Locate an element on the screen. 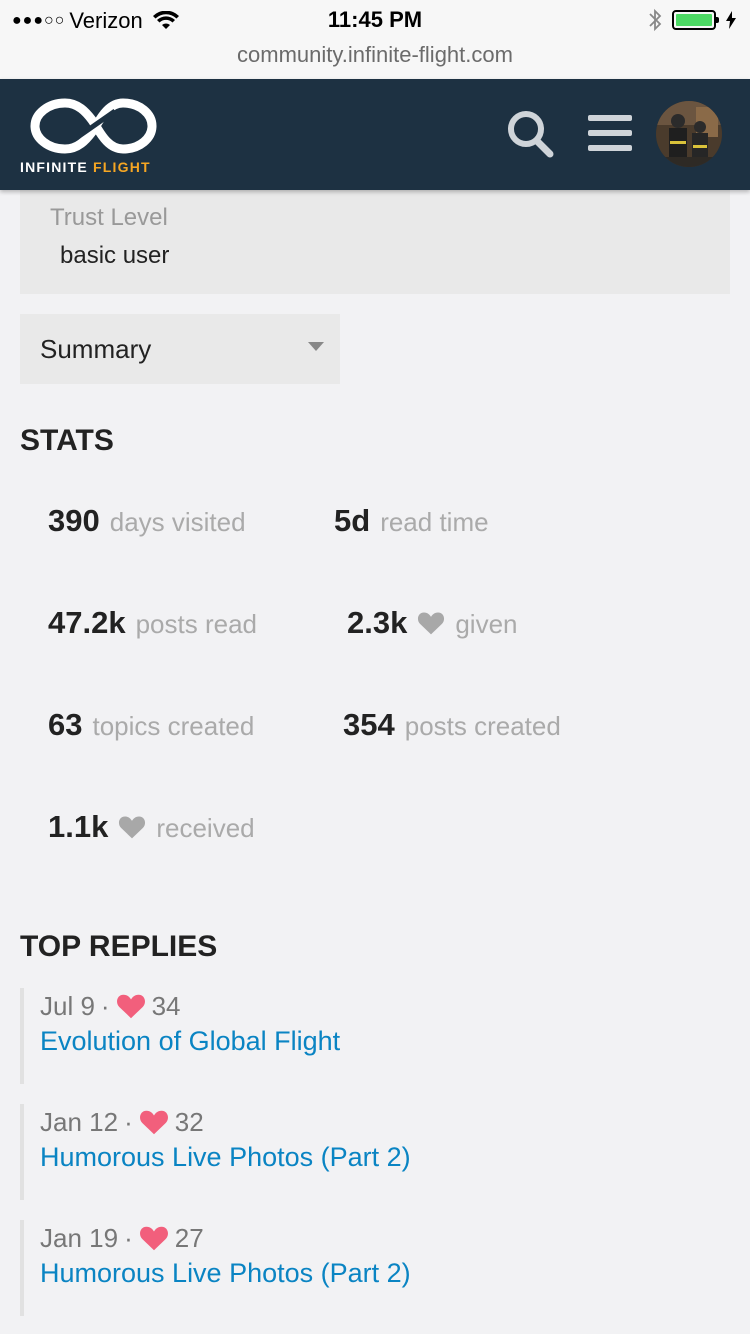 The height and width of the screenshot is (1334, 750). battery-level is located at coordinates (694, 20).